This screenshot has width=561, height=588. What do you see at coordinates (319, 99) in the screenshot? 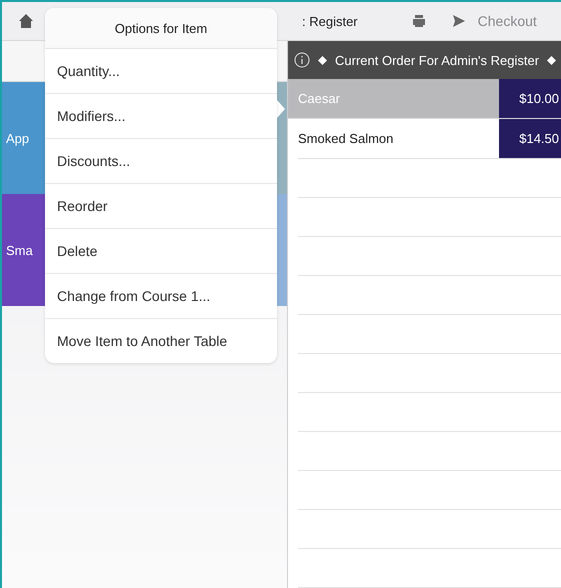
I see `item-name: Caesar` at bounding box center [319, 99].